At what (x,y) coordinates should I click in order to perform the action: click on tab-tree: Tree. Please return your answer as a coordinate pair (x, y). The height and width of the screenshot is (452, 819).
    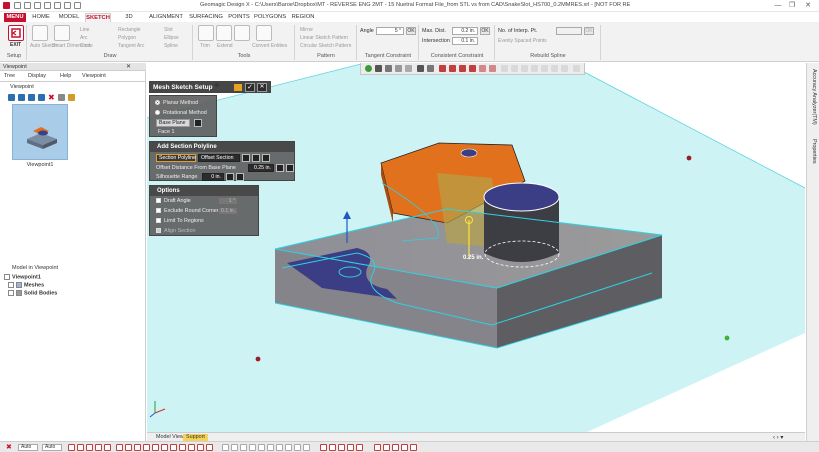
    Looking at the image, I should click on (9, 76).